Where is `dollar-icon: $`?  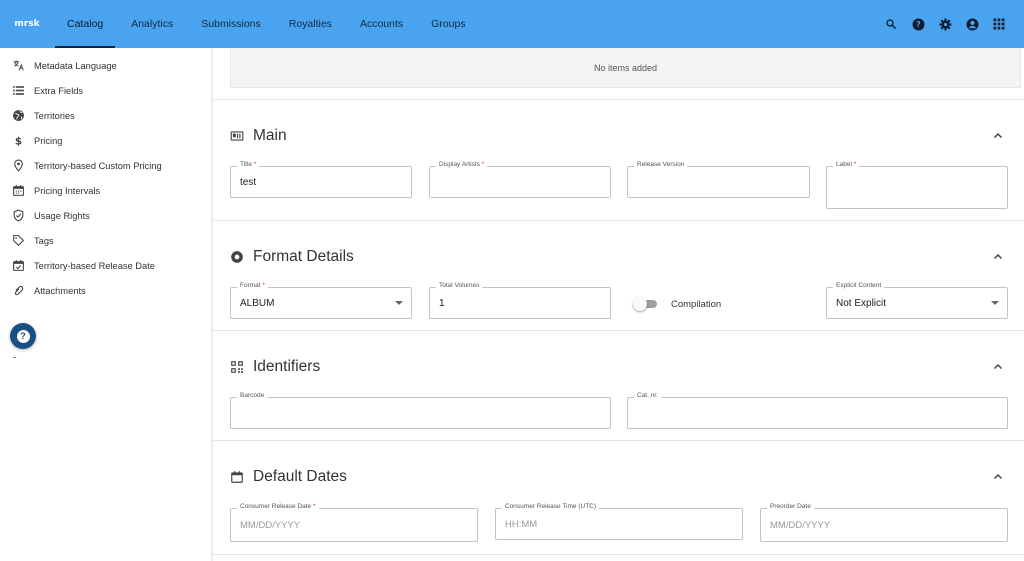 dollar-icon: $ is located at coordinates (18, 141).